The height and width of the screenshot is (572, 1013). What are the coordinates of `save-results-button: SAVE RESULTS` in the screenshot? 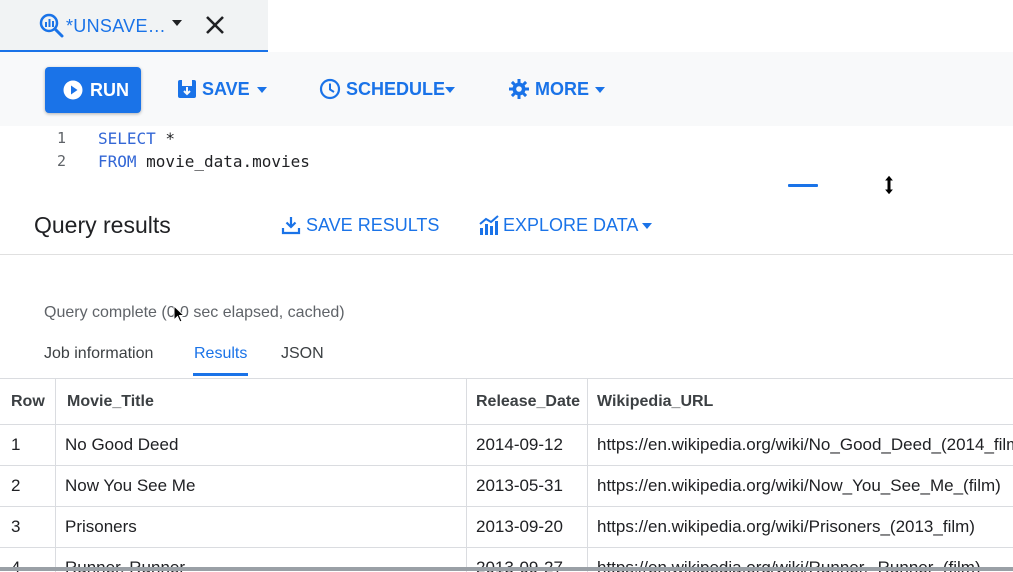 It's located at (359, 226).